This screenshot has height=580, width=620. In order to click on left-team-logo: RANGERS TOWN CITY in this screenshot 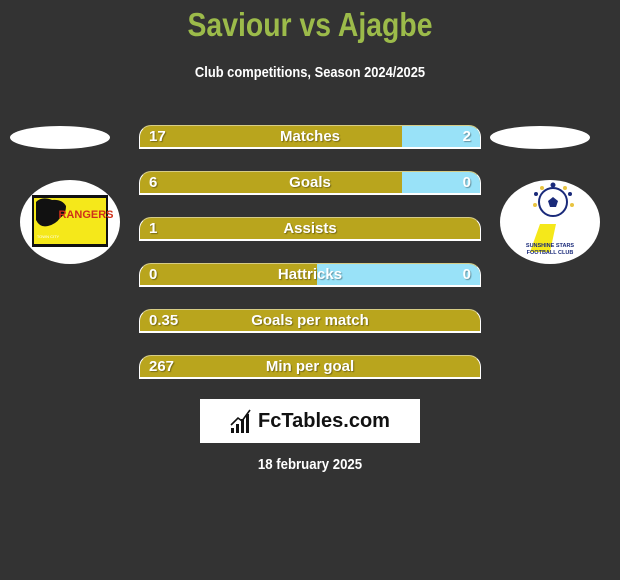, I will do `click(70, 222)`.